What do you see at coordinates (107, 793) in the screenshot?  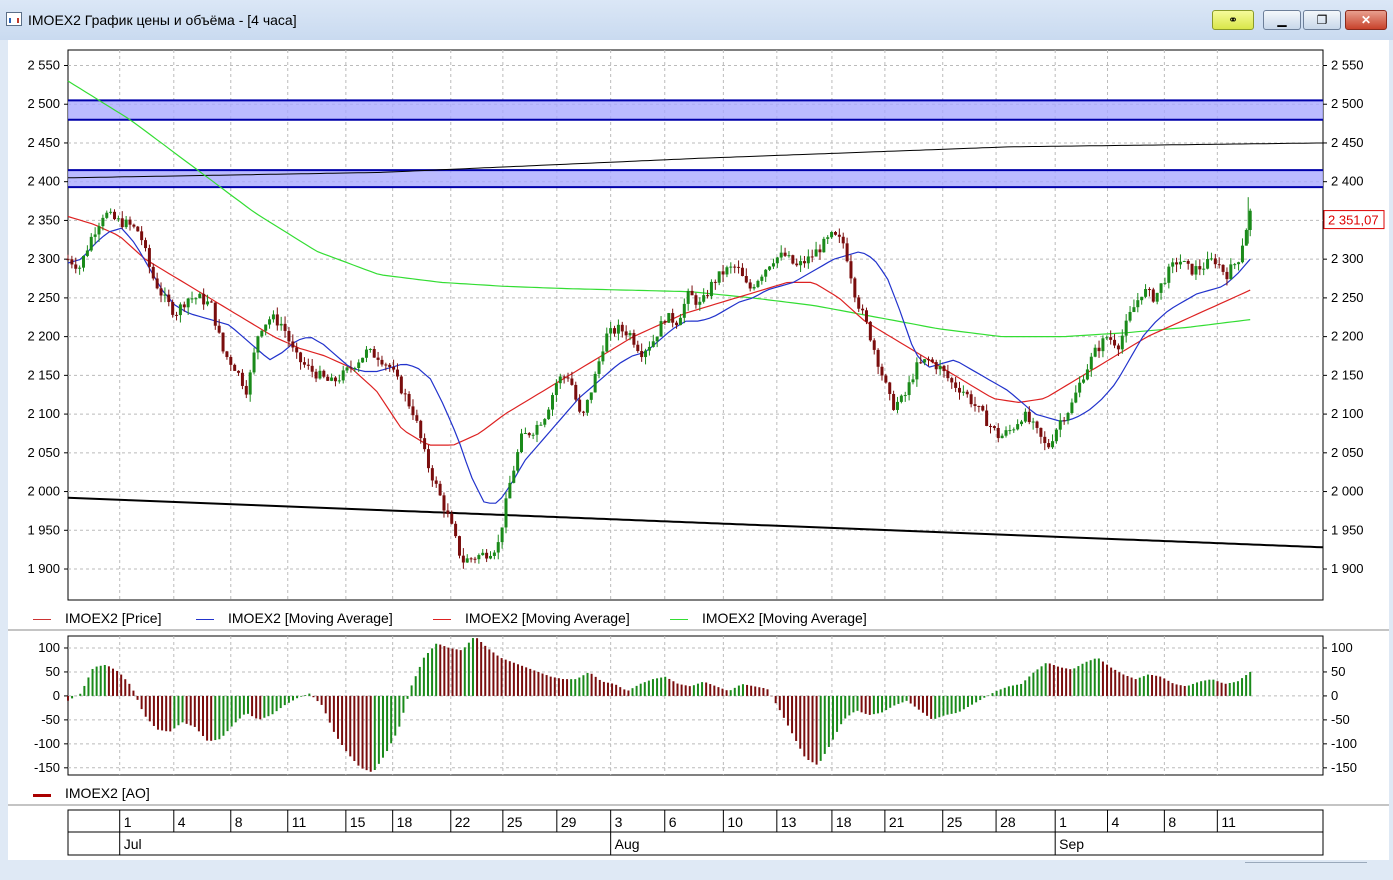 I see `legend-label: IMOEX2 [AO]` at bounding box center [107, 793].